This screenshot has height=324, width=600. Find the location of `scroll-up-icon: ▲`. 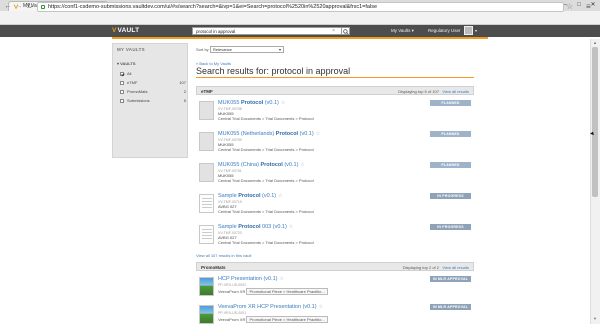

scroll-up-icon: ▲ is located at coordinates (595, 43).